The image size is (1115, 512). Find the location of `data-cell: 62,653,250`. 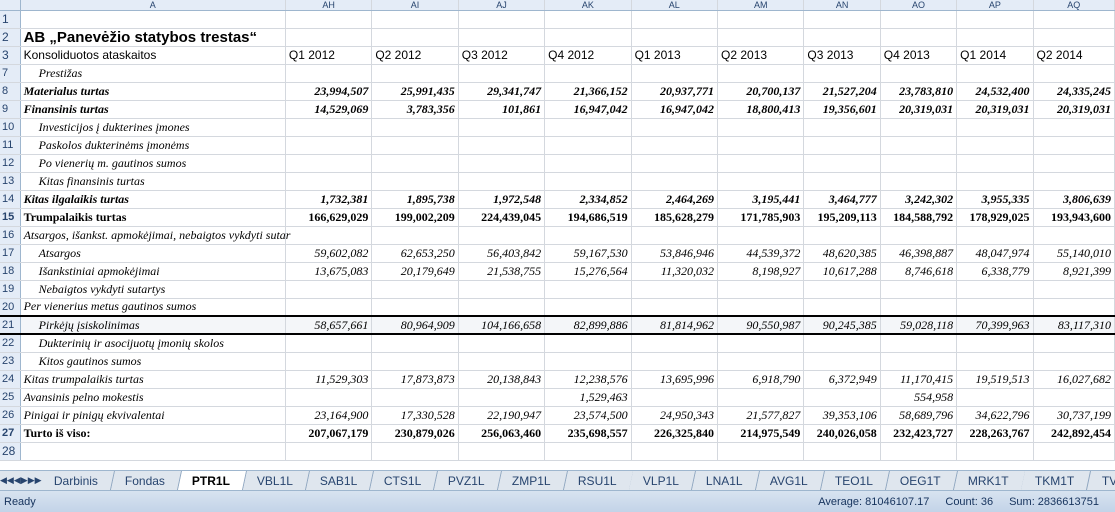

data-cell: 62,653,250 is located at coordinates (415, 253).